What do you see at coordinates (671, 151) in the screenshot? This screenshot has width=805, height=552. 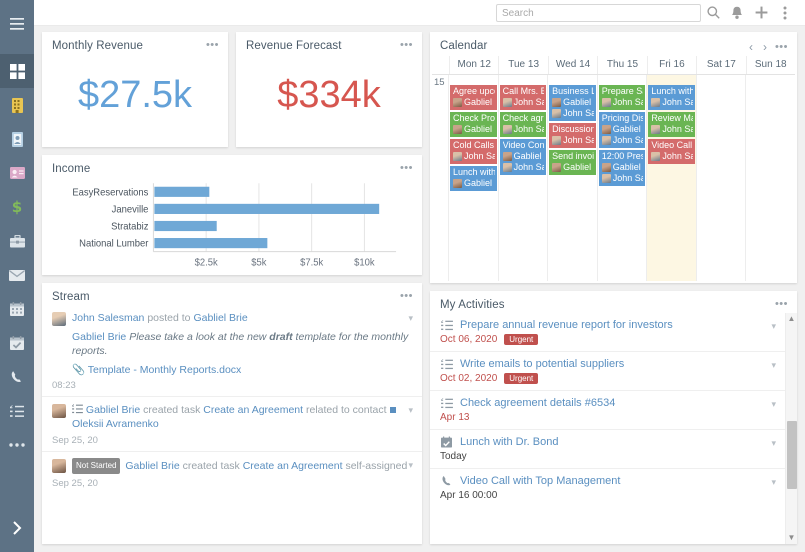 I see `calendar-event: Video Call John Sa` at bounding box center [671, 151].